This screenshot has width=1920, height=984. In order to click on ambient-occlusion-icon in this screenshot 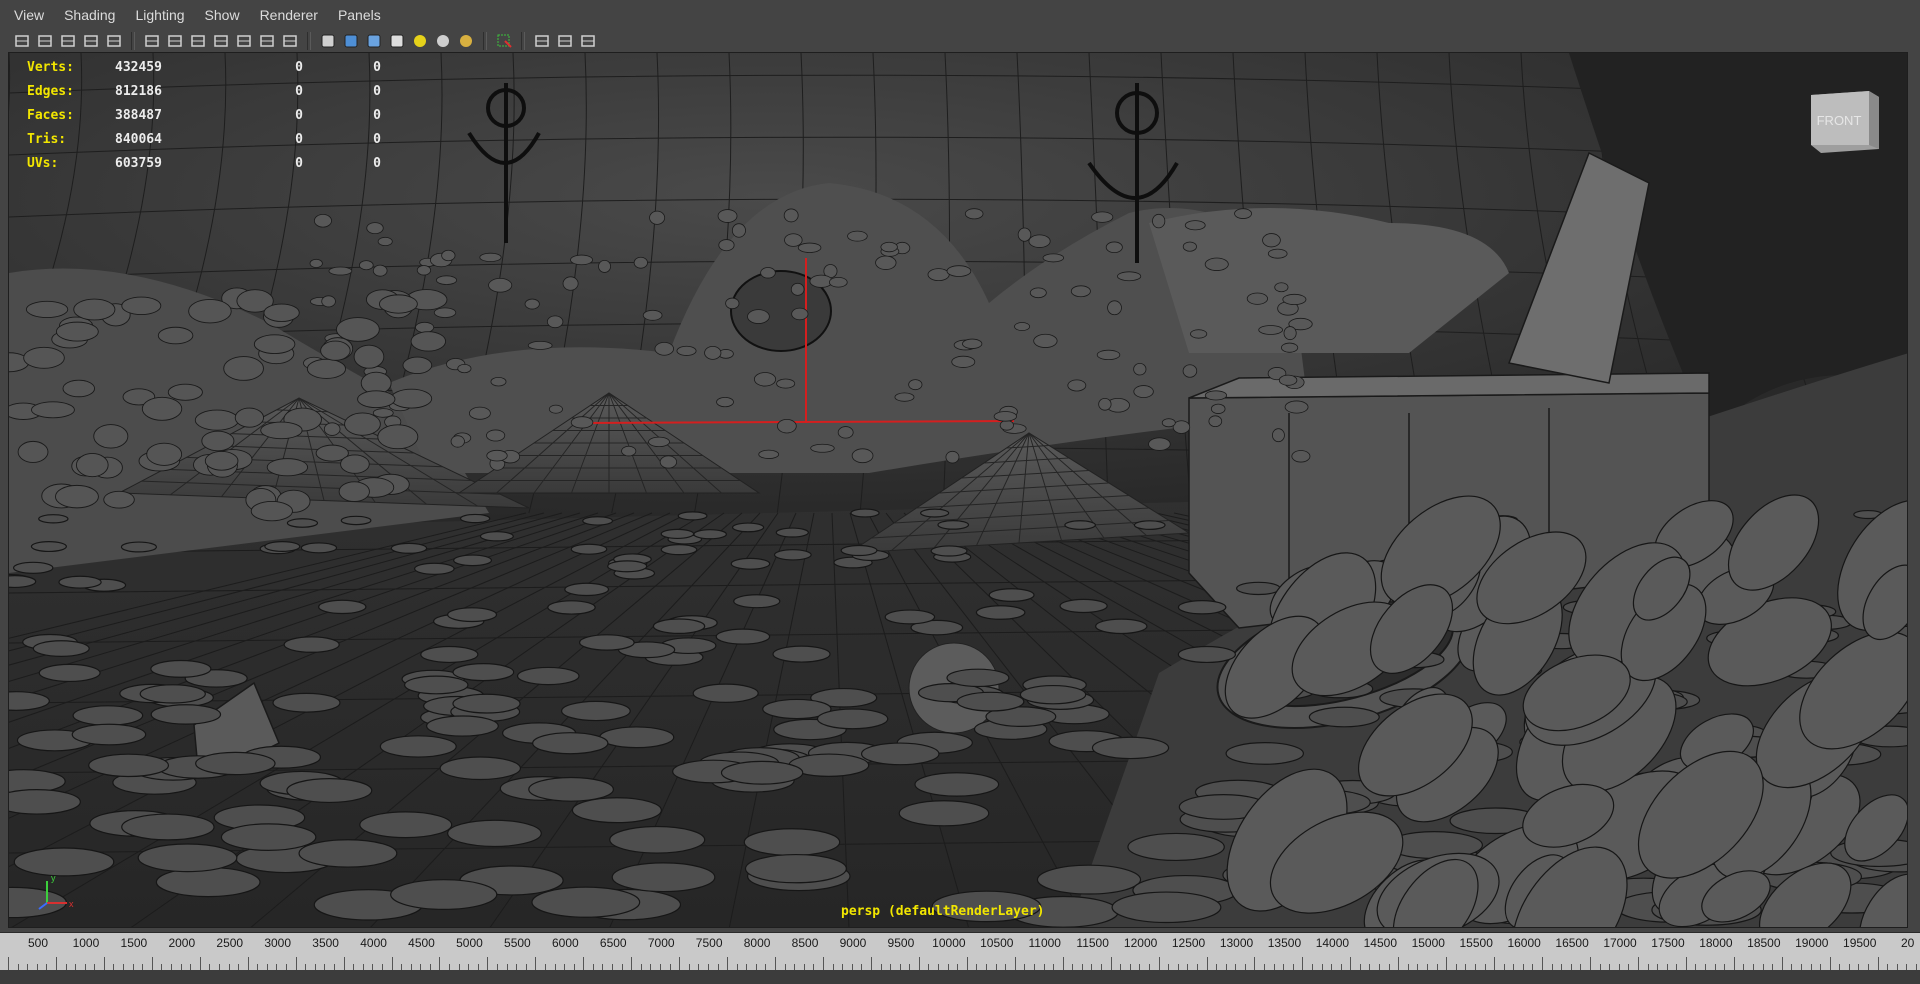, I will do `click(466, 41)`.